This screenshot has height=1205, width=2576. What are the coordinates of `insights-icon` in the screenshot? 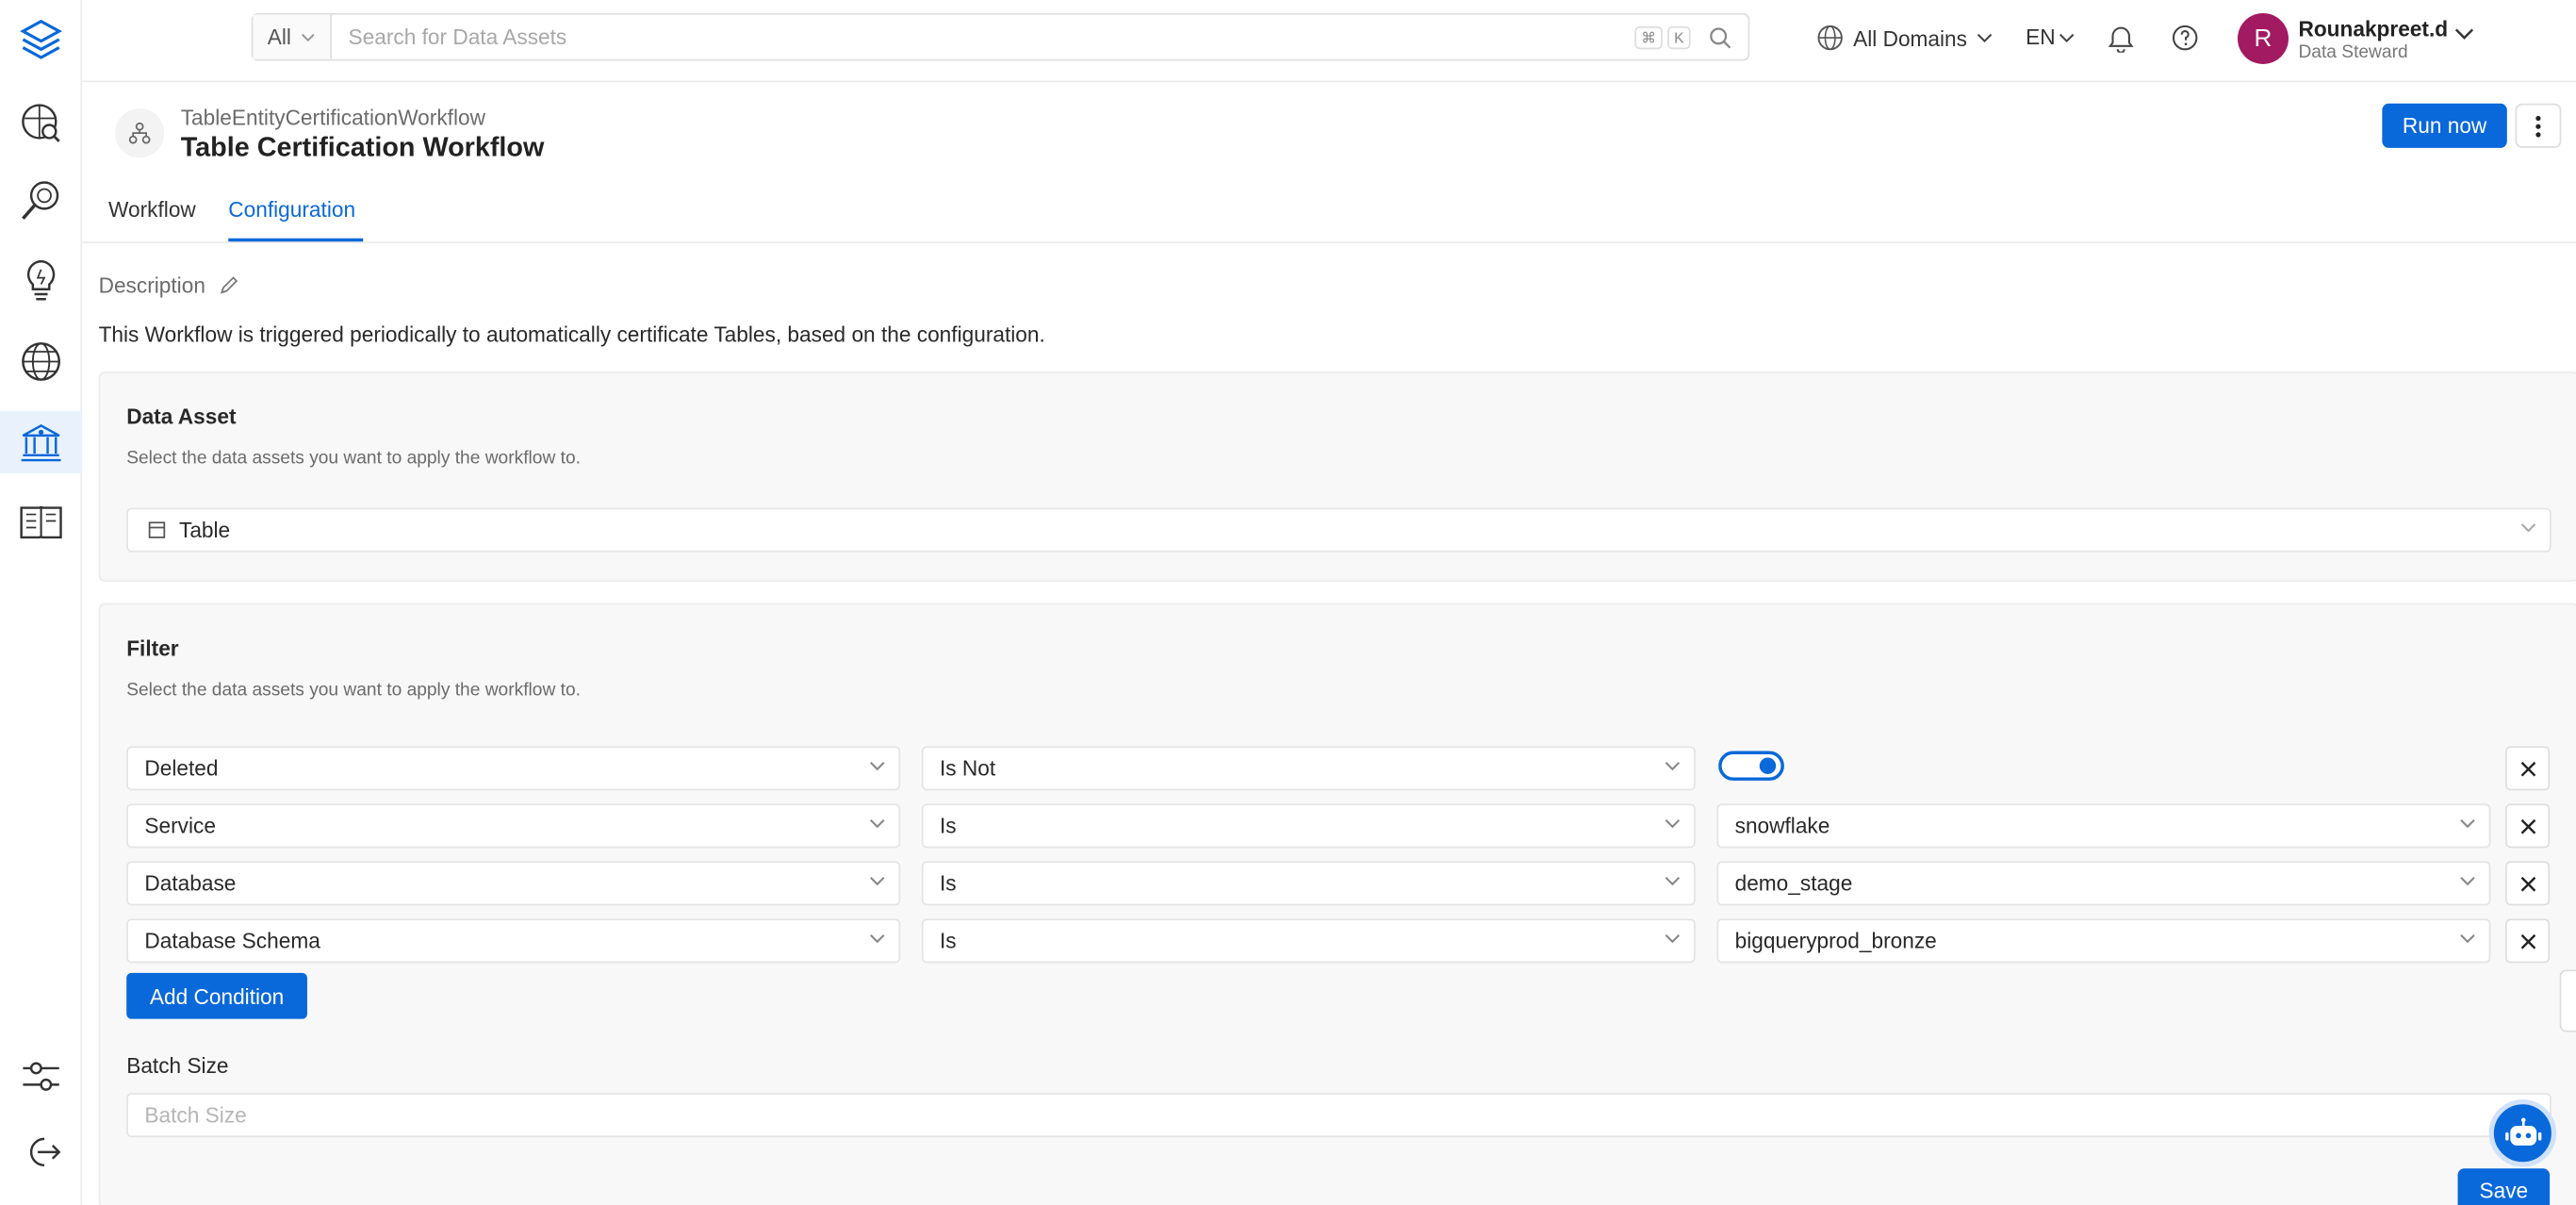 It's located at (41, 279).